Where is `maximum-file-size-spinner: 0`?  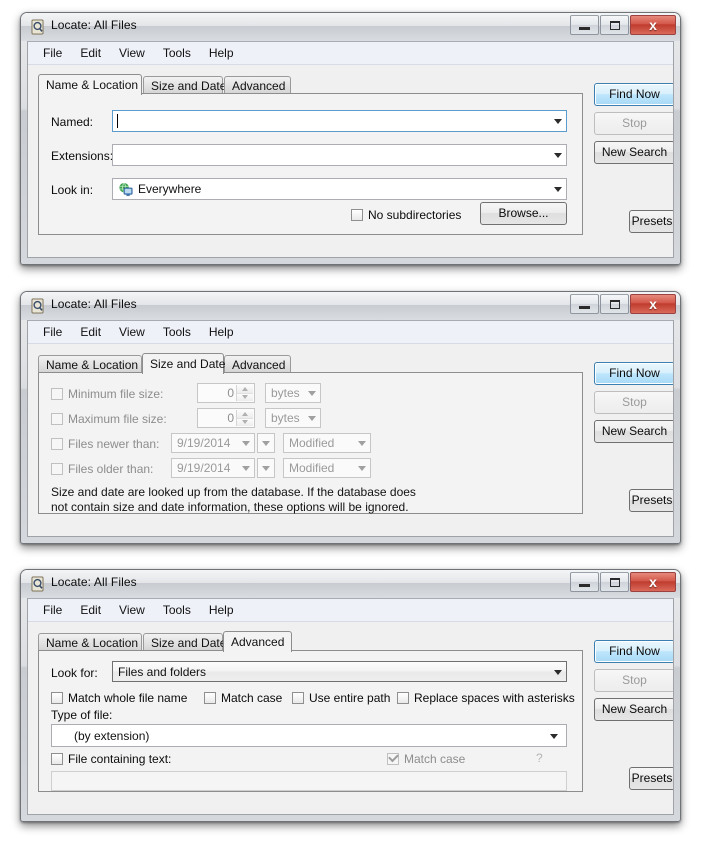 maximum-file-size-spinner: 0 is located at coordinates (226, 418).